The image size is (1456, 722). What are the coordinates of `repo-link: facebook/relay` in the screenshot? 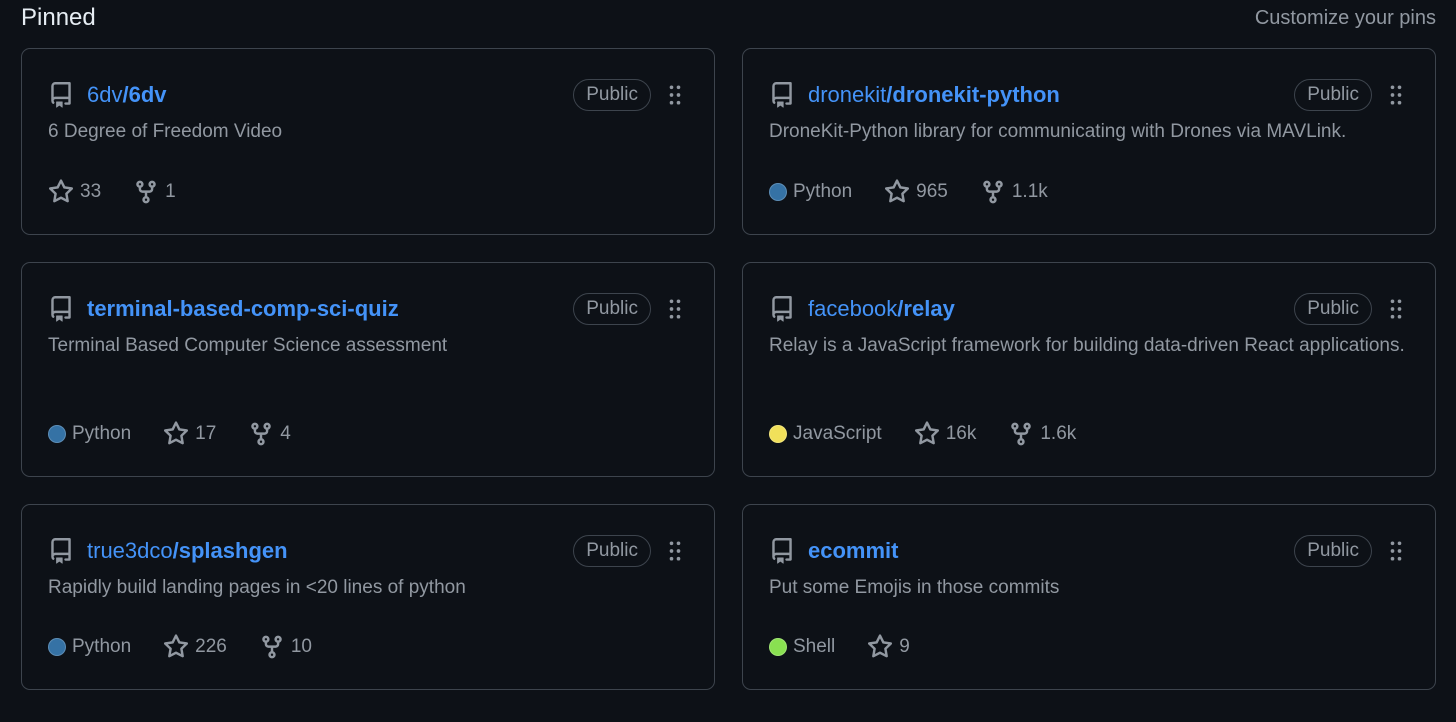 It's located at (881, 309).